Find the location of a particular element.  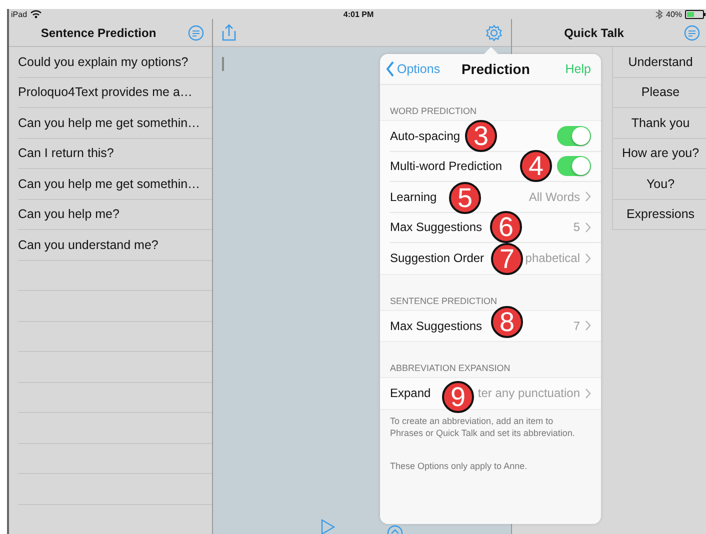

quick-talk-item: Understand is located at coordinates (659, 62).